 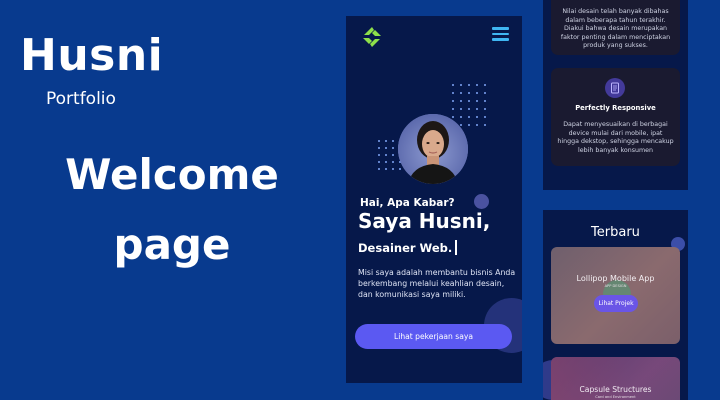 I want to click on hero-role: Desainer Web., so click(x=408, y=247).